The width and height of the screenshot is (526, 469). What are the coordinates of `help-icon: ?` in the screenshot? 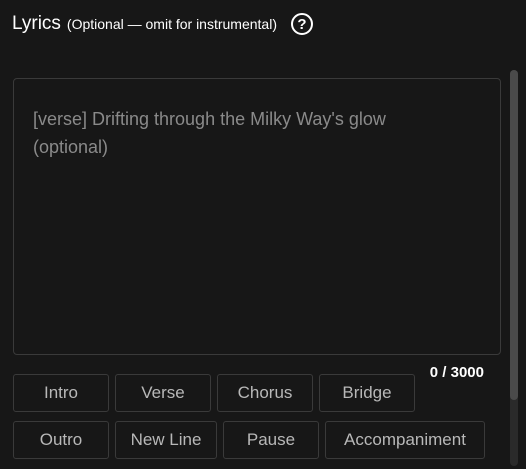 It's located at (302, 24).